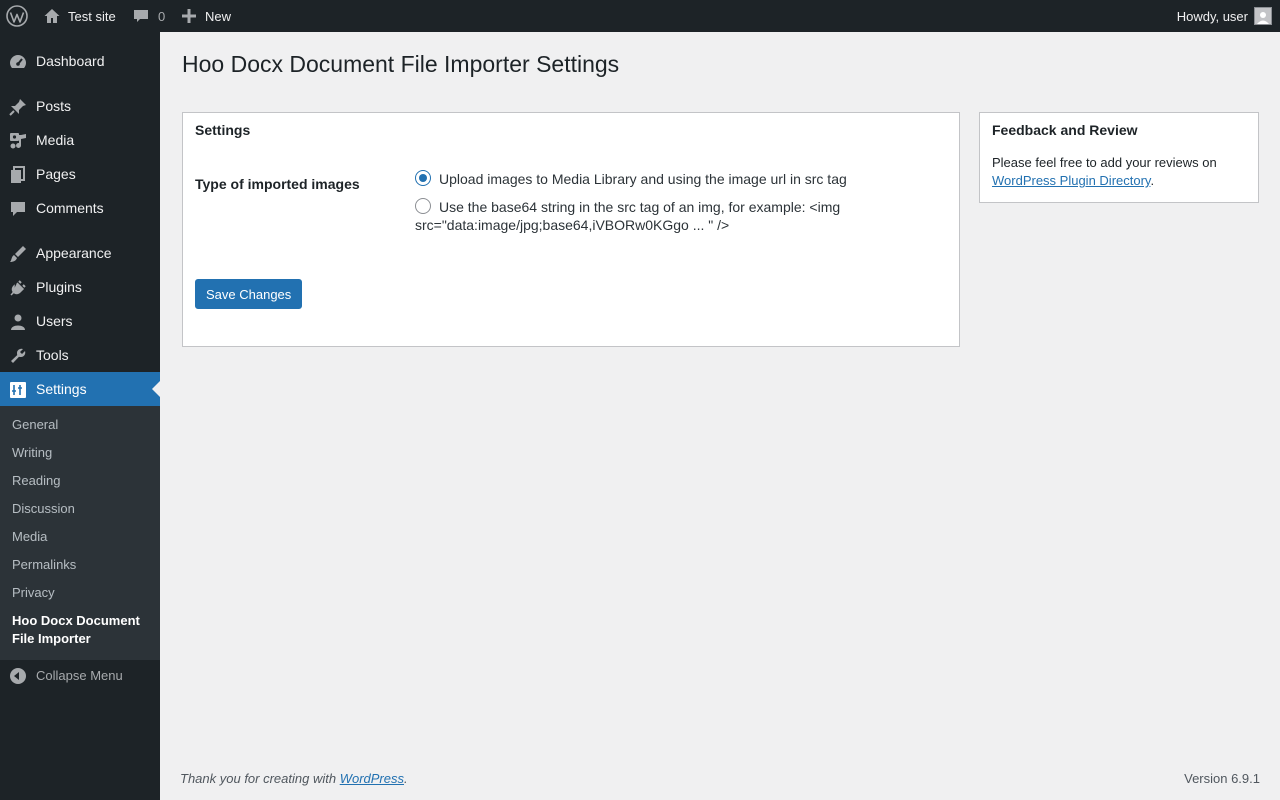 Image resolution: width=1280 pixels, height=800 pixels. Describe the element at coordinates (223, 130) in the screenshot. I see `settings-panel-title: Settings` at that location.